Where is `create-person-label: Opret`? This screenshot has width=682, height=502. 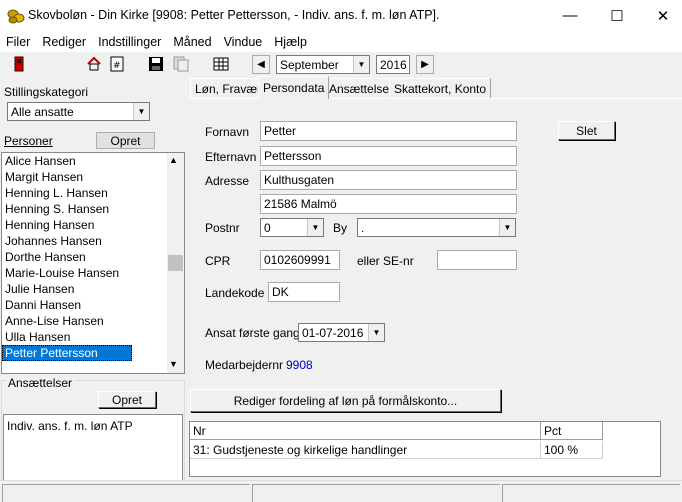 create-person-label: Opret is located at coordinates (125, 140).